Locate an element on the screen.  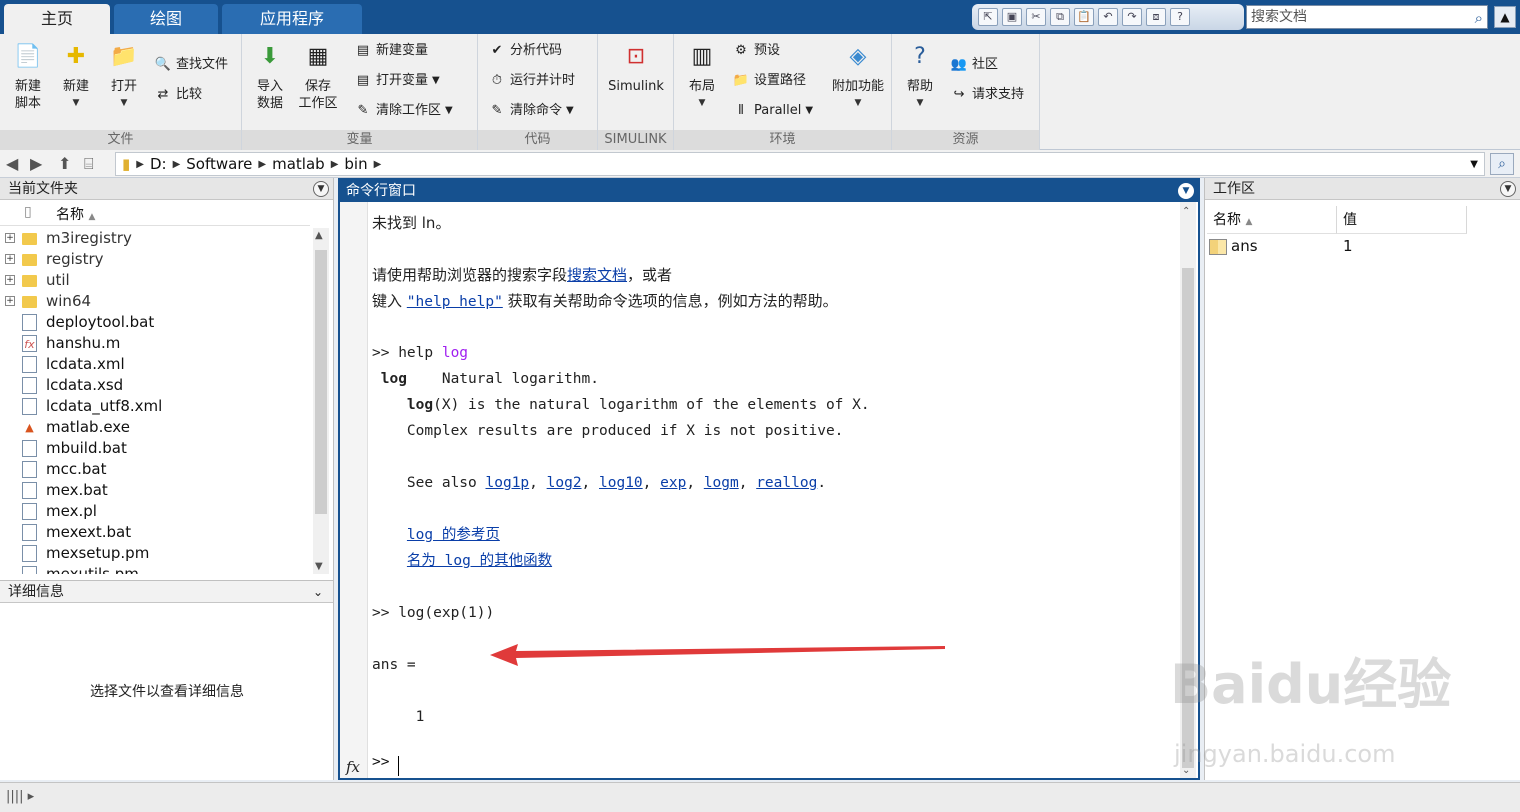
scroll-down-icon: ▼ is located at coordinates (319, 566).